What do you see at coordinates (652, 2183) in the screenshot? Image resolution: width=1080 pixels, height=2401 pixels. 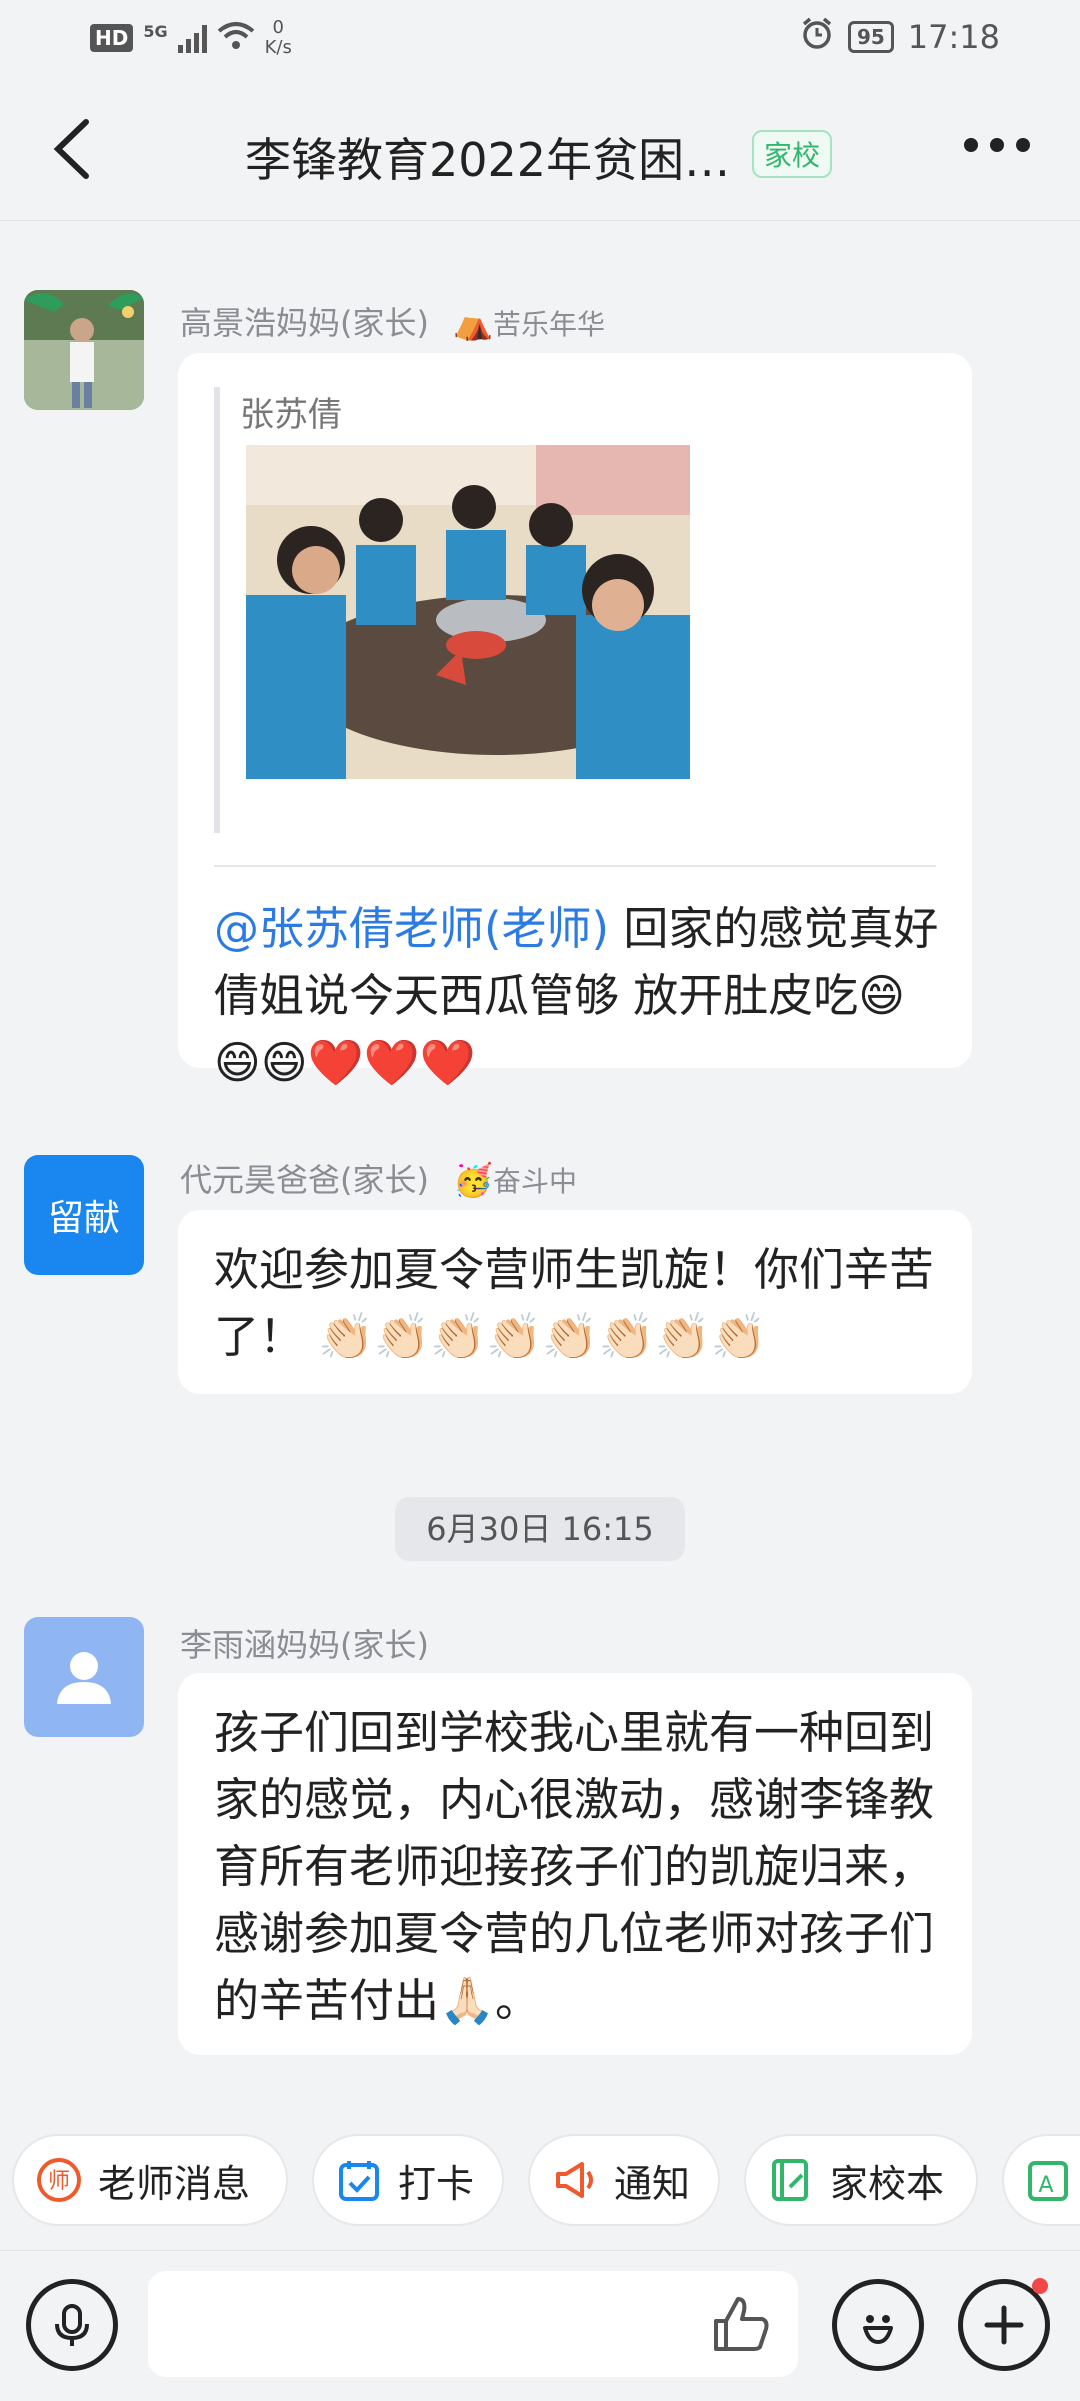 I see `quick-action-label: 通知` at bounding box center [652, 2183].